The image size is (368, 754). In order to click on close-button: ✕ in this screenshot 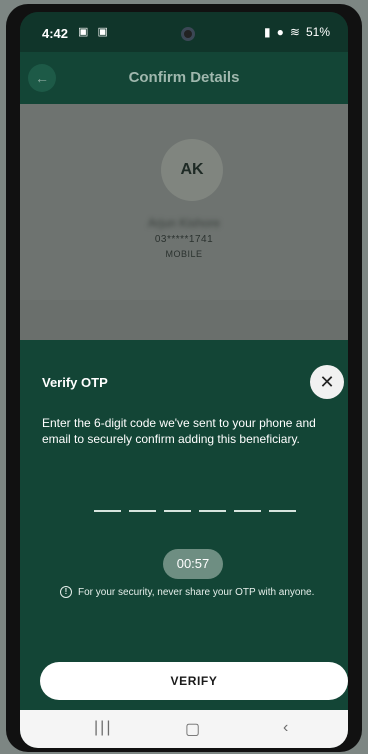, I will do `click(327, 382)`.